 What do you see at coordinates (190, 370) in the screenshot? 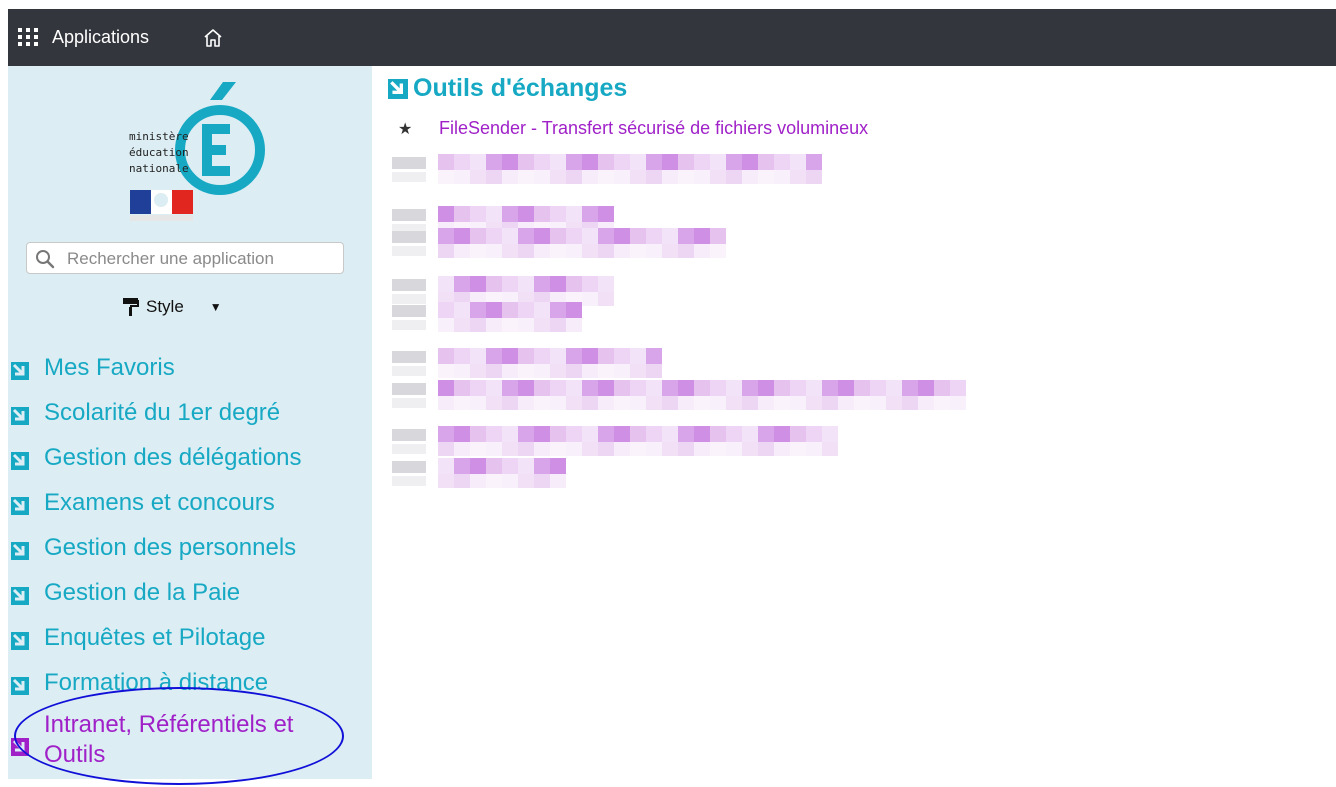
I see `category-mes-favoris: Mes Favoris` at bounding box center [190, 370].